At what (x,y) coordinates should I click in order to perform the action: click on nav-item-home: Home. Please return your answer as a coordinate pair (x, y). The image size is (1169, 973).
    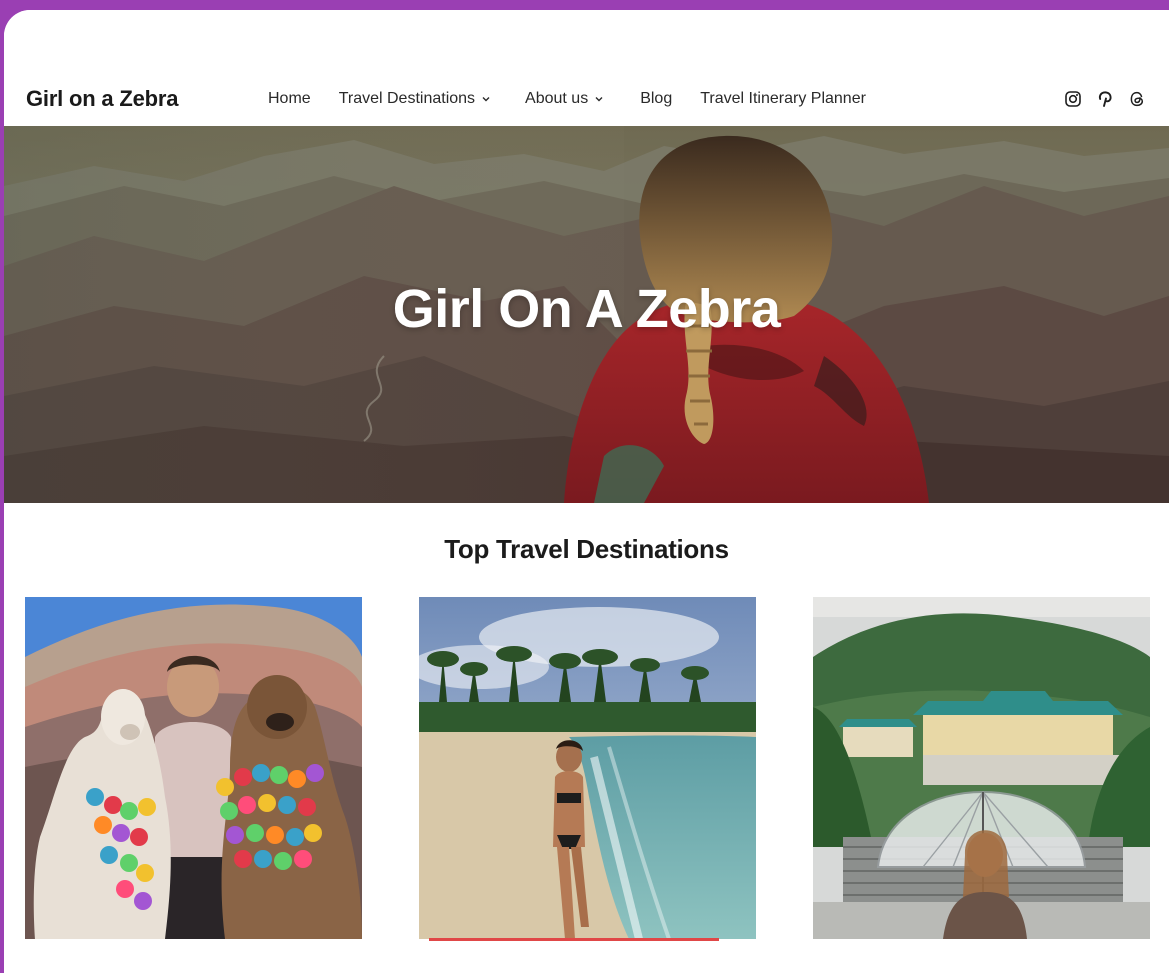
    Looking at the image, I should click on (289, 99).